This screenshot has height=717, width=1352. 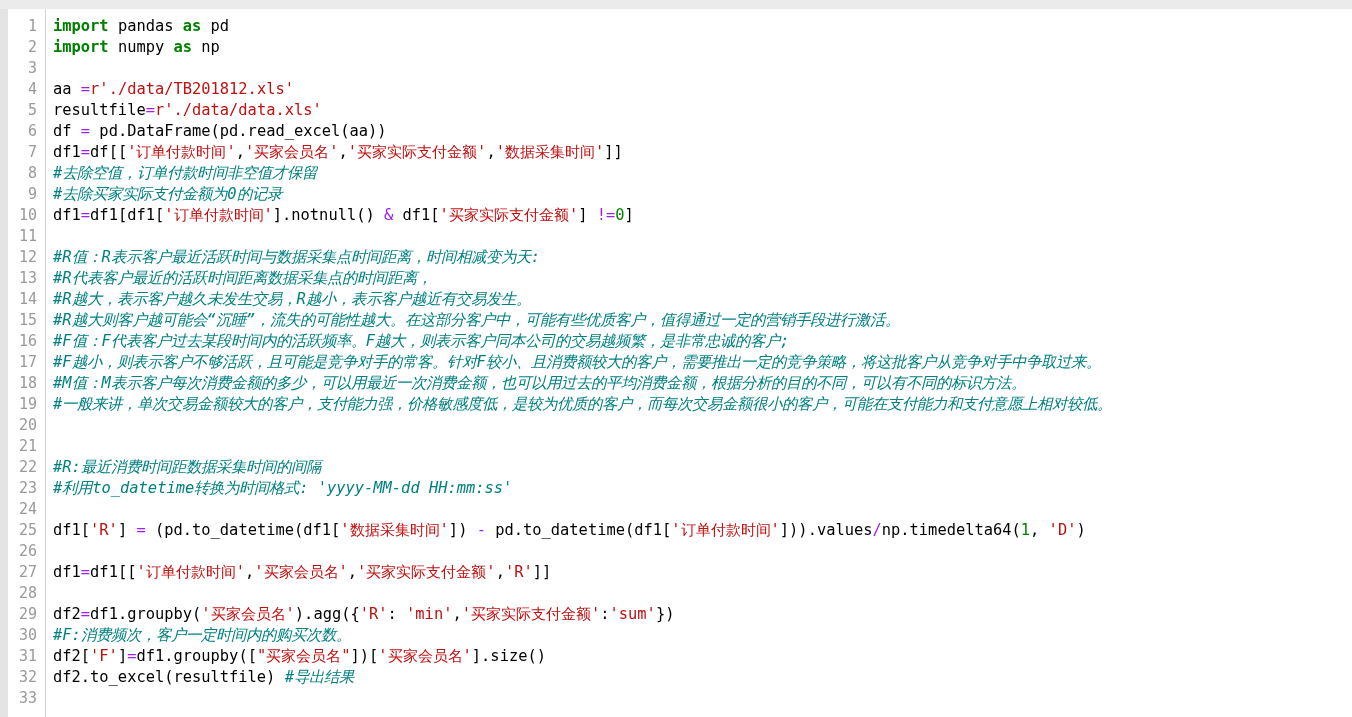 What do you see at coordinates (169, 194) in the screenshot?
I see `code-line: #去除买家实际支付金额为0的记录` at bounding box center [169, 194].